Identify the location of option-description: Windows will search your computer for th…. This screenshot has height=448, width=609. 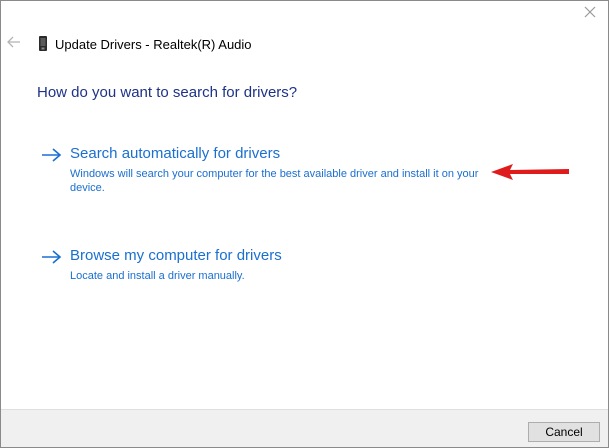
(274, 181).